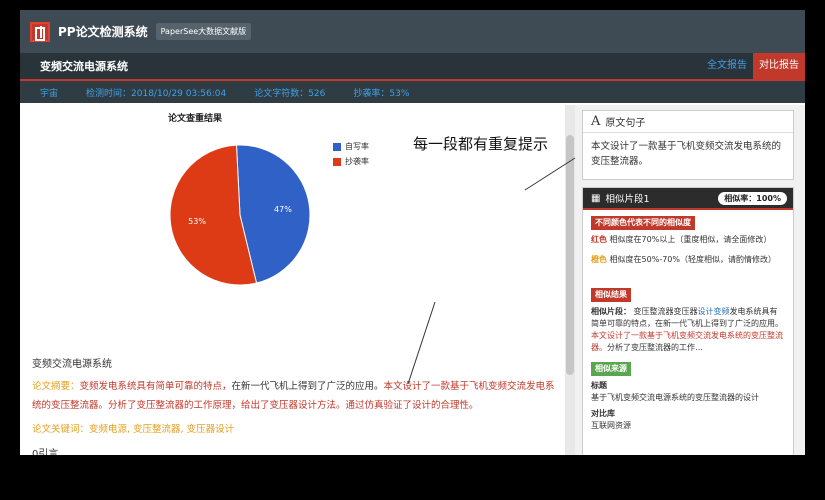  I want to click on similar-source-badge: 相似来源, so click(611, 369).